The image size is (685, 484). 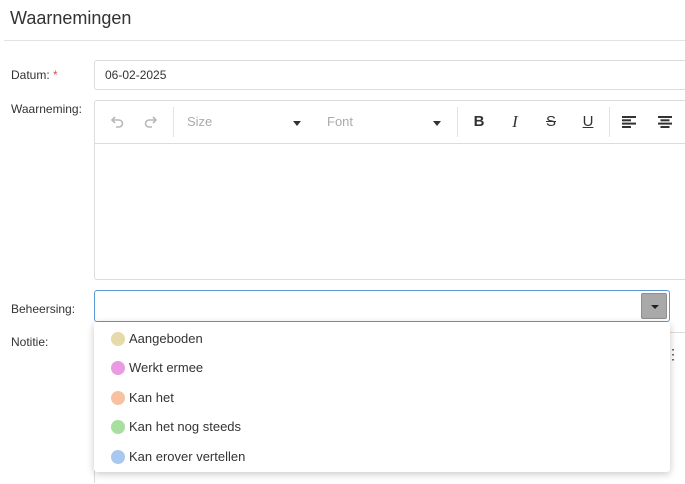 What do you see at coordinates (151, 397) in the screenshot?
I see `option-label: Kan het` at bounding box center [151, 397].